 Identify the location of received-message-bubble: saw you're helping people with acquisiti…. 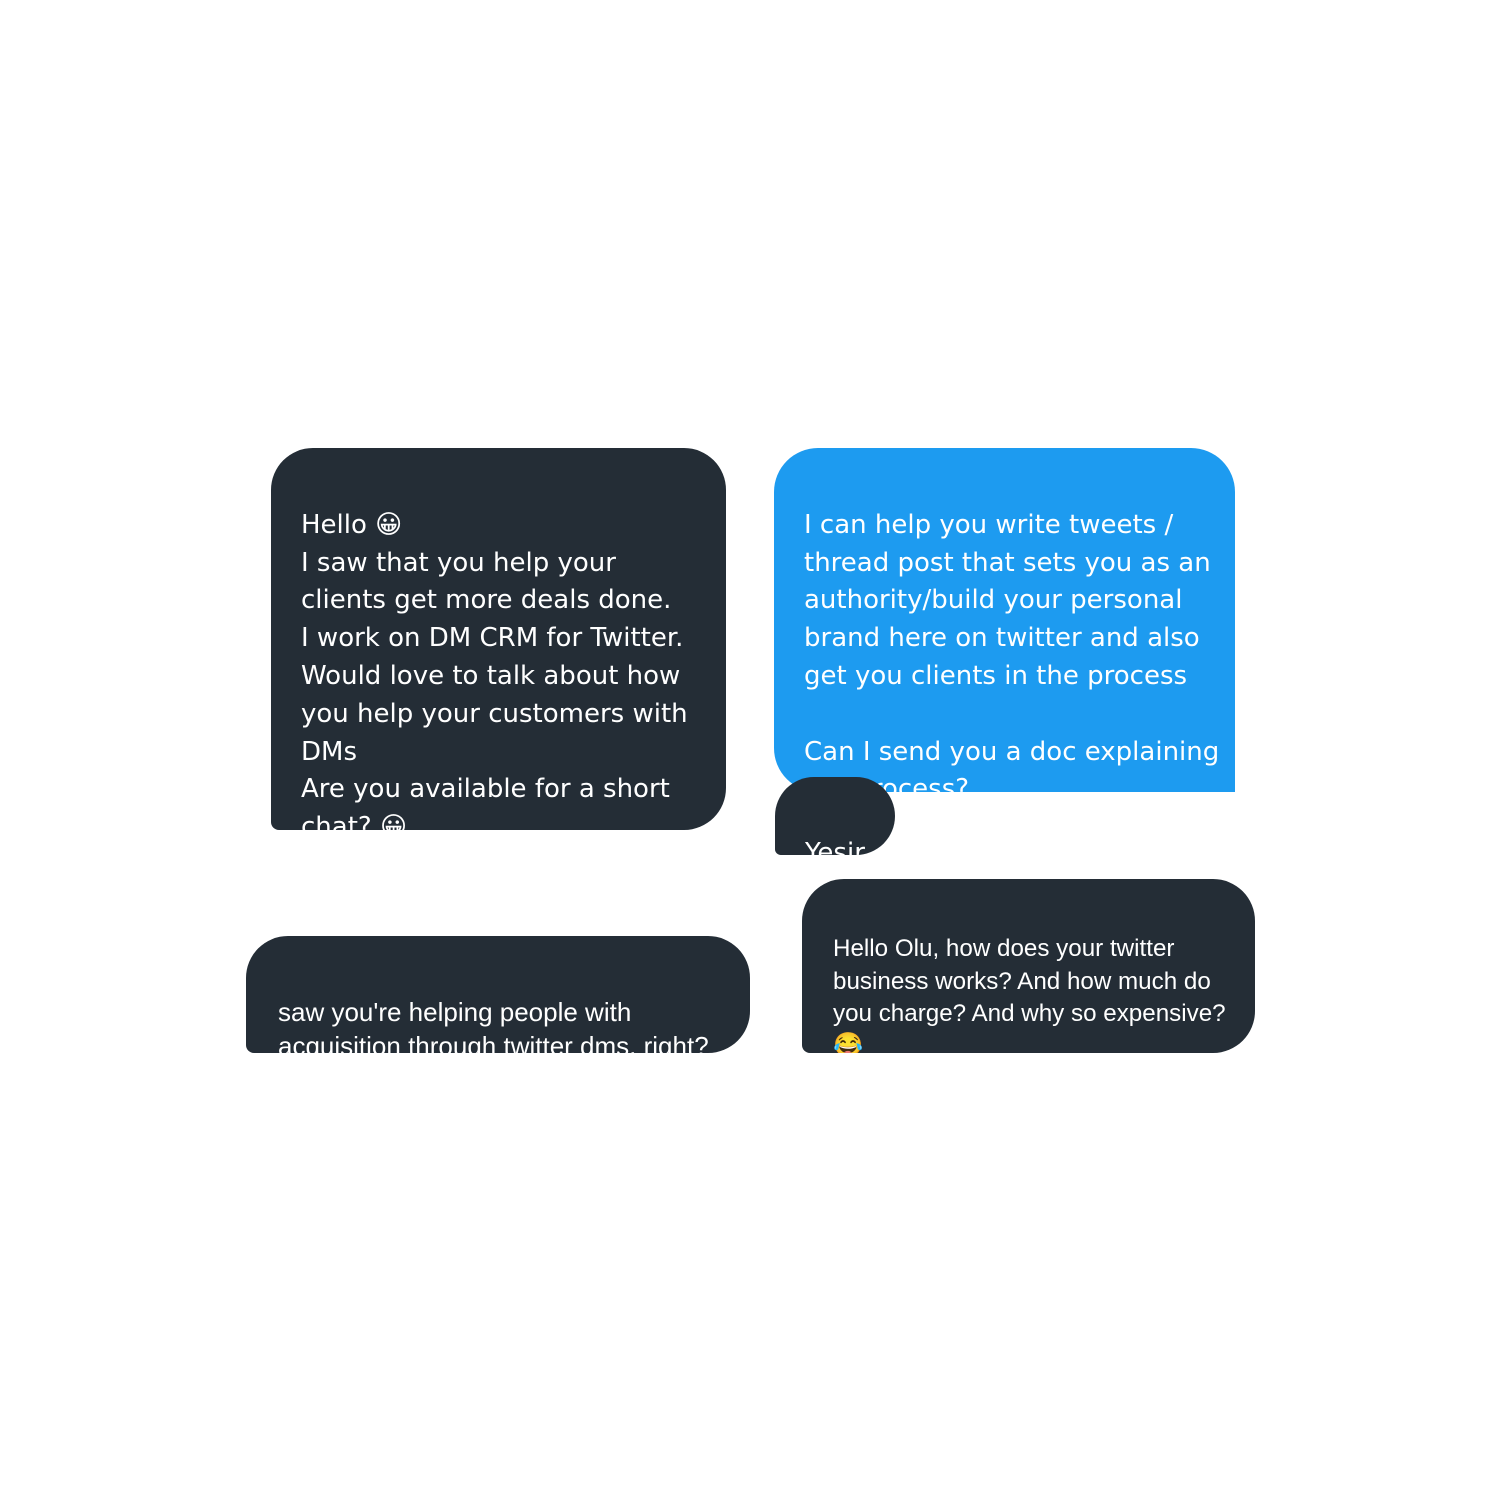
(498, 994).